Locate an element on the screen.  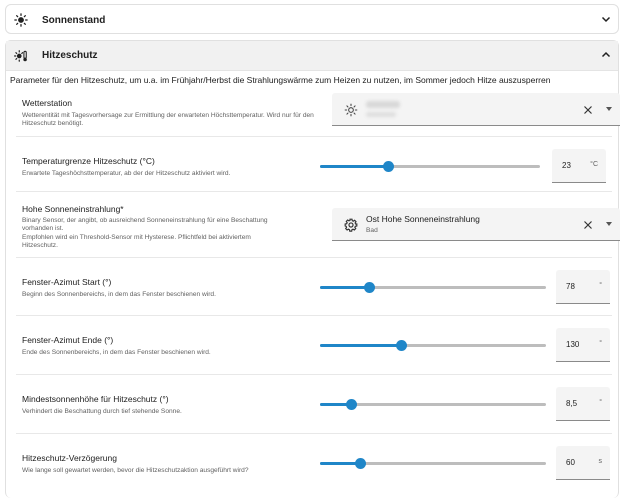
temperaturgrenze-value: 23 is located at coordinates (566, 165).